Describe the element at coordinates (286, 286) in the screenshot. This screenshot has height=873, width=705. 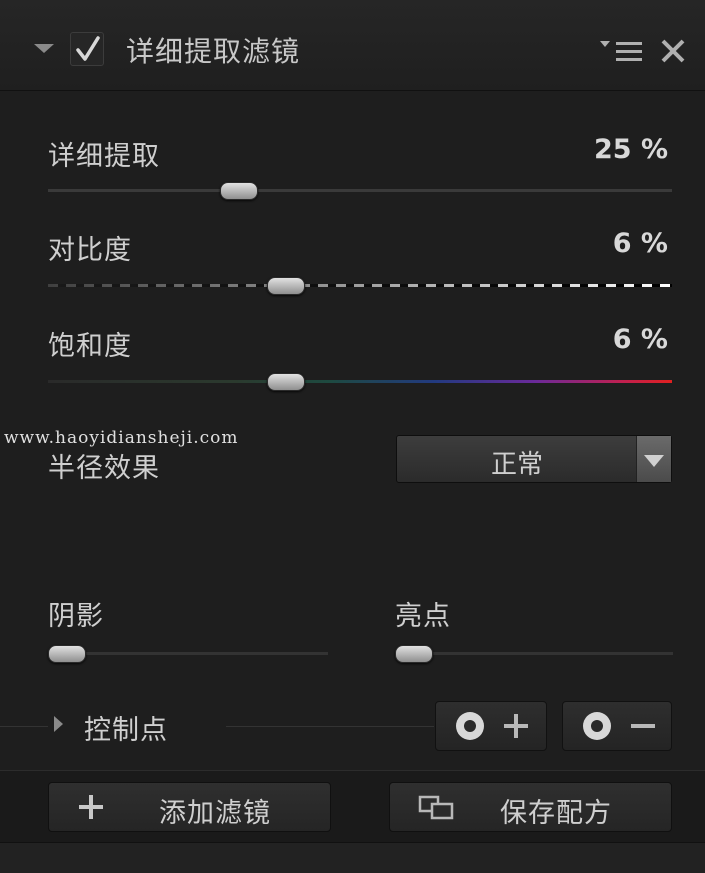
I see `contrast-thumb` at that location.